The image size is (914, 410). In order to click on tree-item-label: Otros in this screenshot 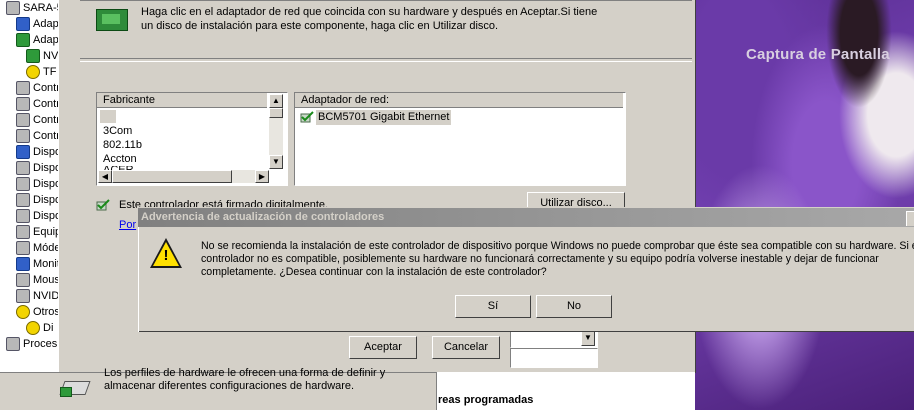, I will do `click(46, 312)`.